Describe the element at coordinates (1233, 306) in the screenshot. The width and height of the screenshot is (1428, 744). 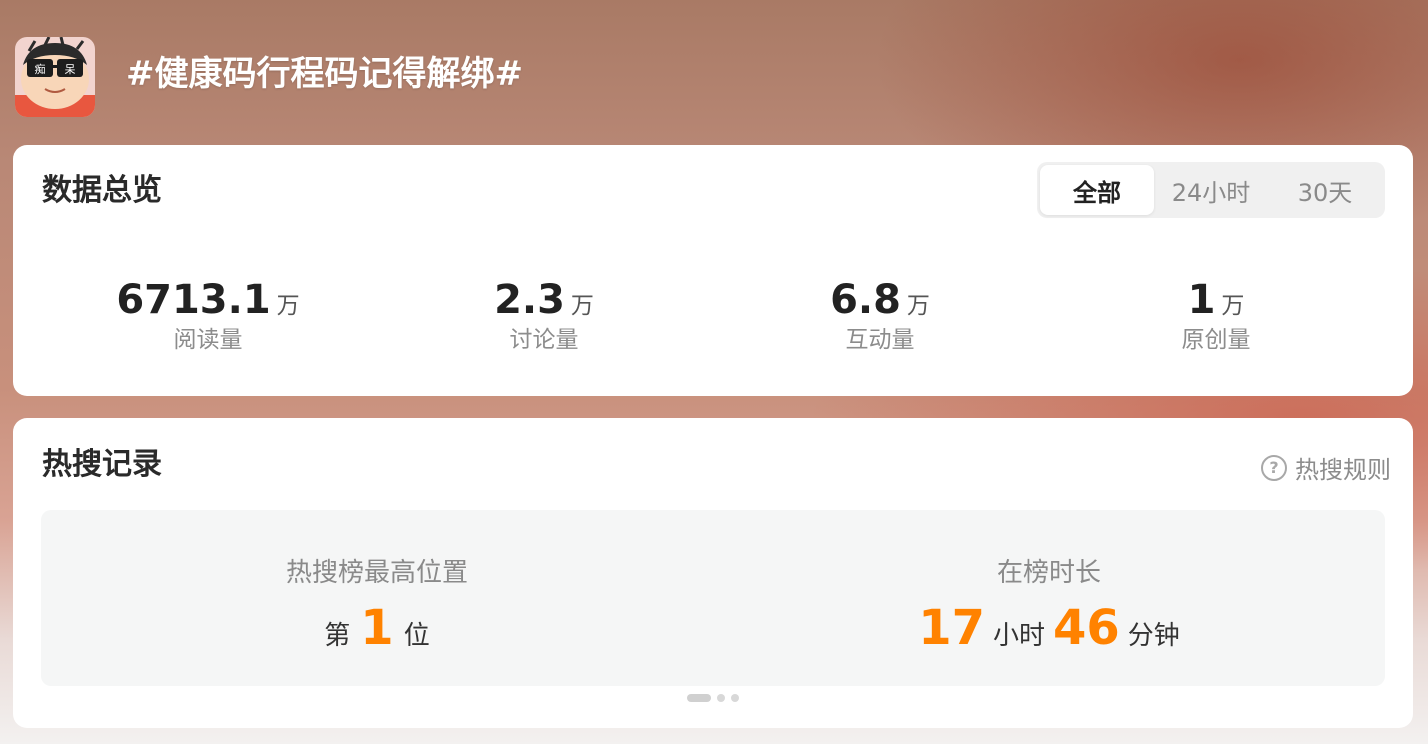
I see `stat-originals-unit: 万` at that location.